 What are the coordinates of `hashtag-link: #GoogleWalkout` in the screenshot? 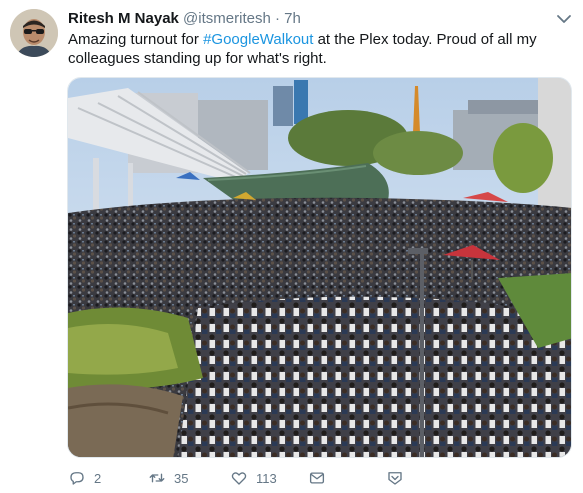 It's located at (258, 39).